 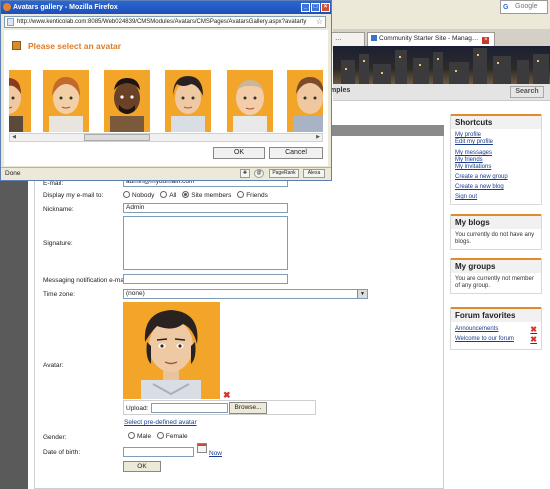 I want to click on link-create-blog: Create a new blog, so click(x=496, y=187).